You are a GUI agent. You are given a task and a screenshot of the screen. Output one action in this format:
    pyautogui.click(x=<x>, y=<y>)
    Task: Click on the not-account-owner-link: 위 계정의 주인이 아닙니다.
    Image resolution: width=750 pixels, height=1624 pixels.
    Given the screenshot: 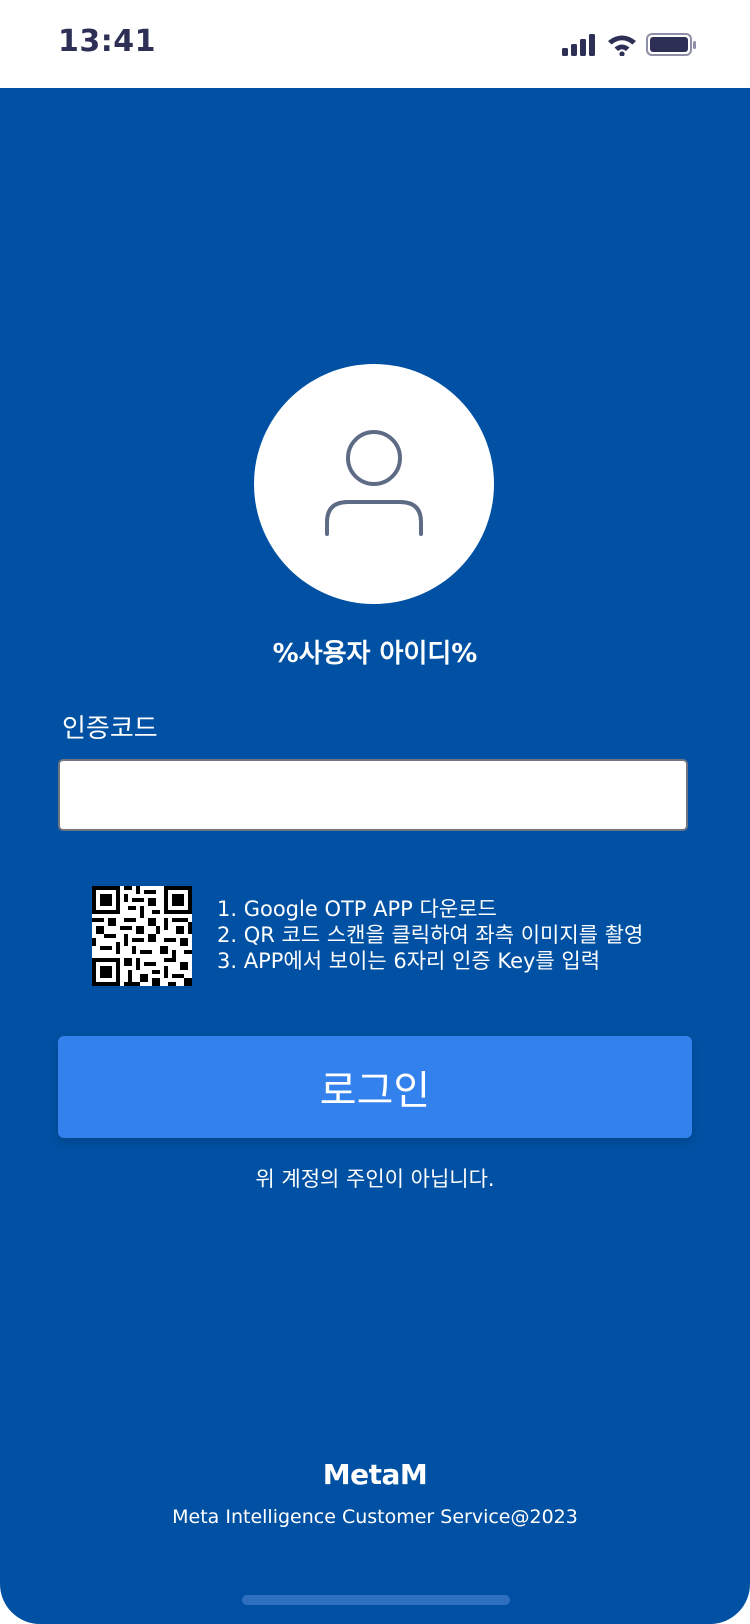 What is the action you would take?
    pyautogui.click(x=375, y=1178)
    